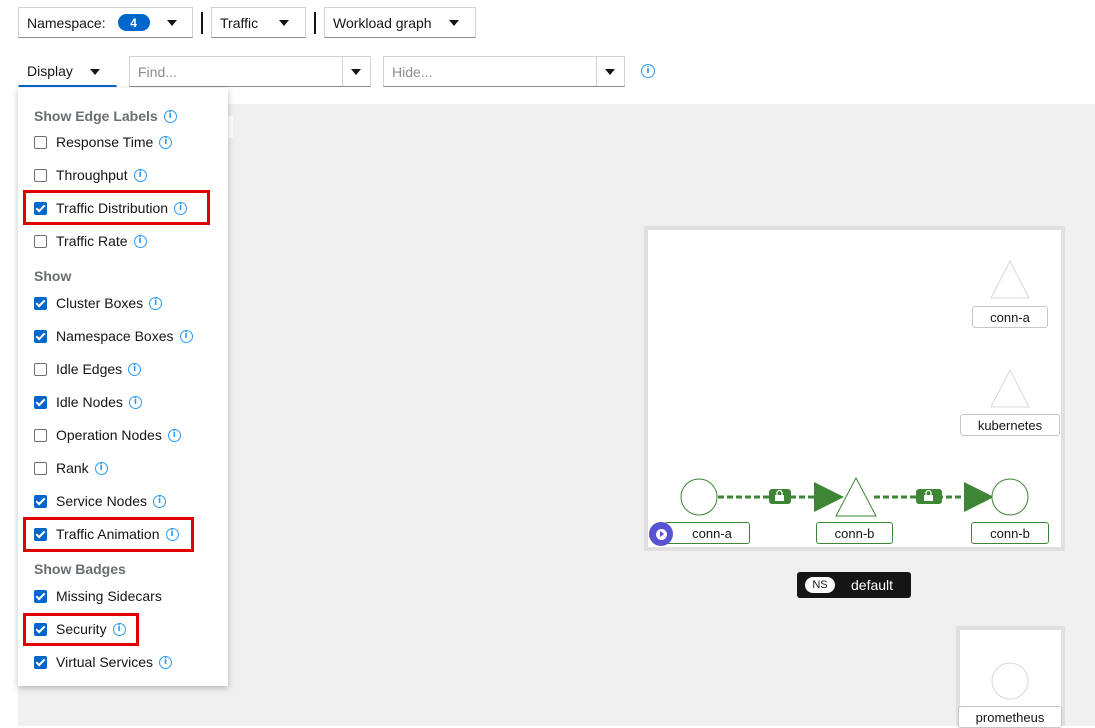  What do you see at coordinates (699, 497) in the screenshot?
I see `conn-a-node-circle` at bounding box center [699, 497].